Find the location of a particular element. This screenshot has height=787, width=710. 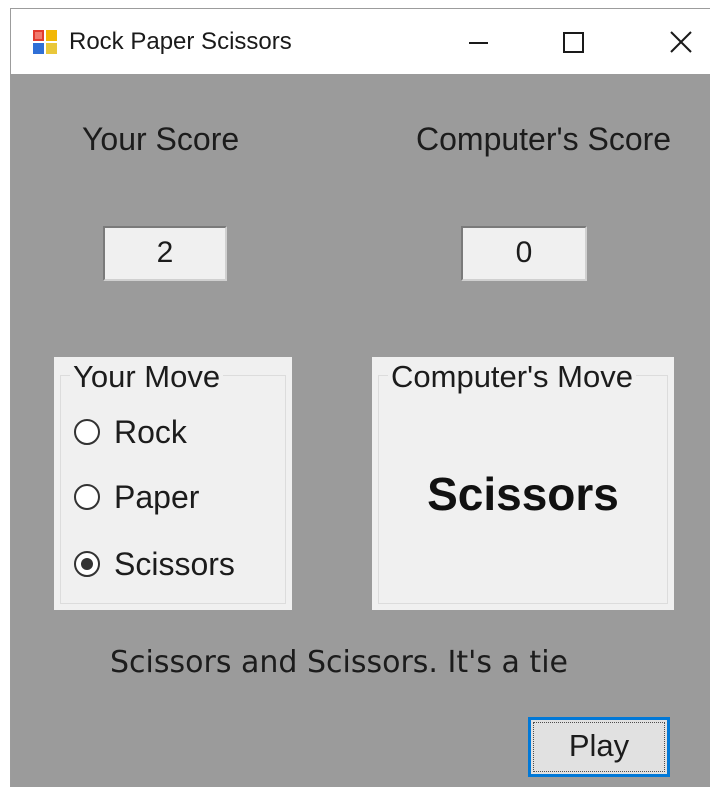

your-score-value: 2 is located at coordinates (165, 253).